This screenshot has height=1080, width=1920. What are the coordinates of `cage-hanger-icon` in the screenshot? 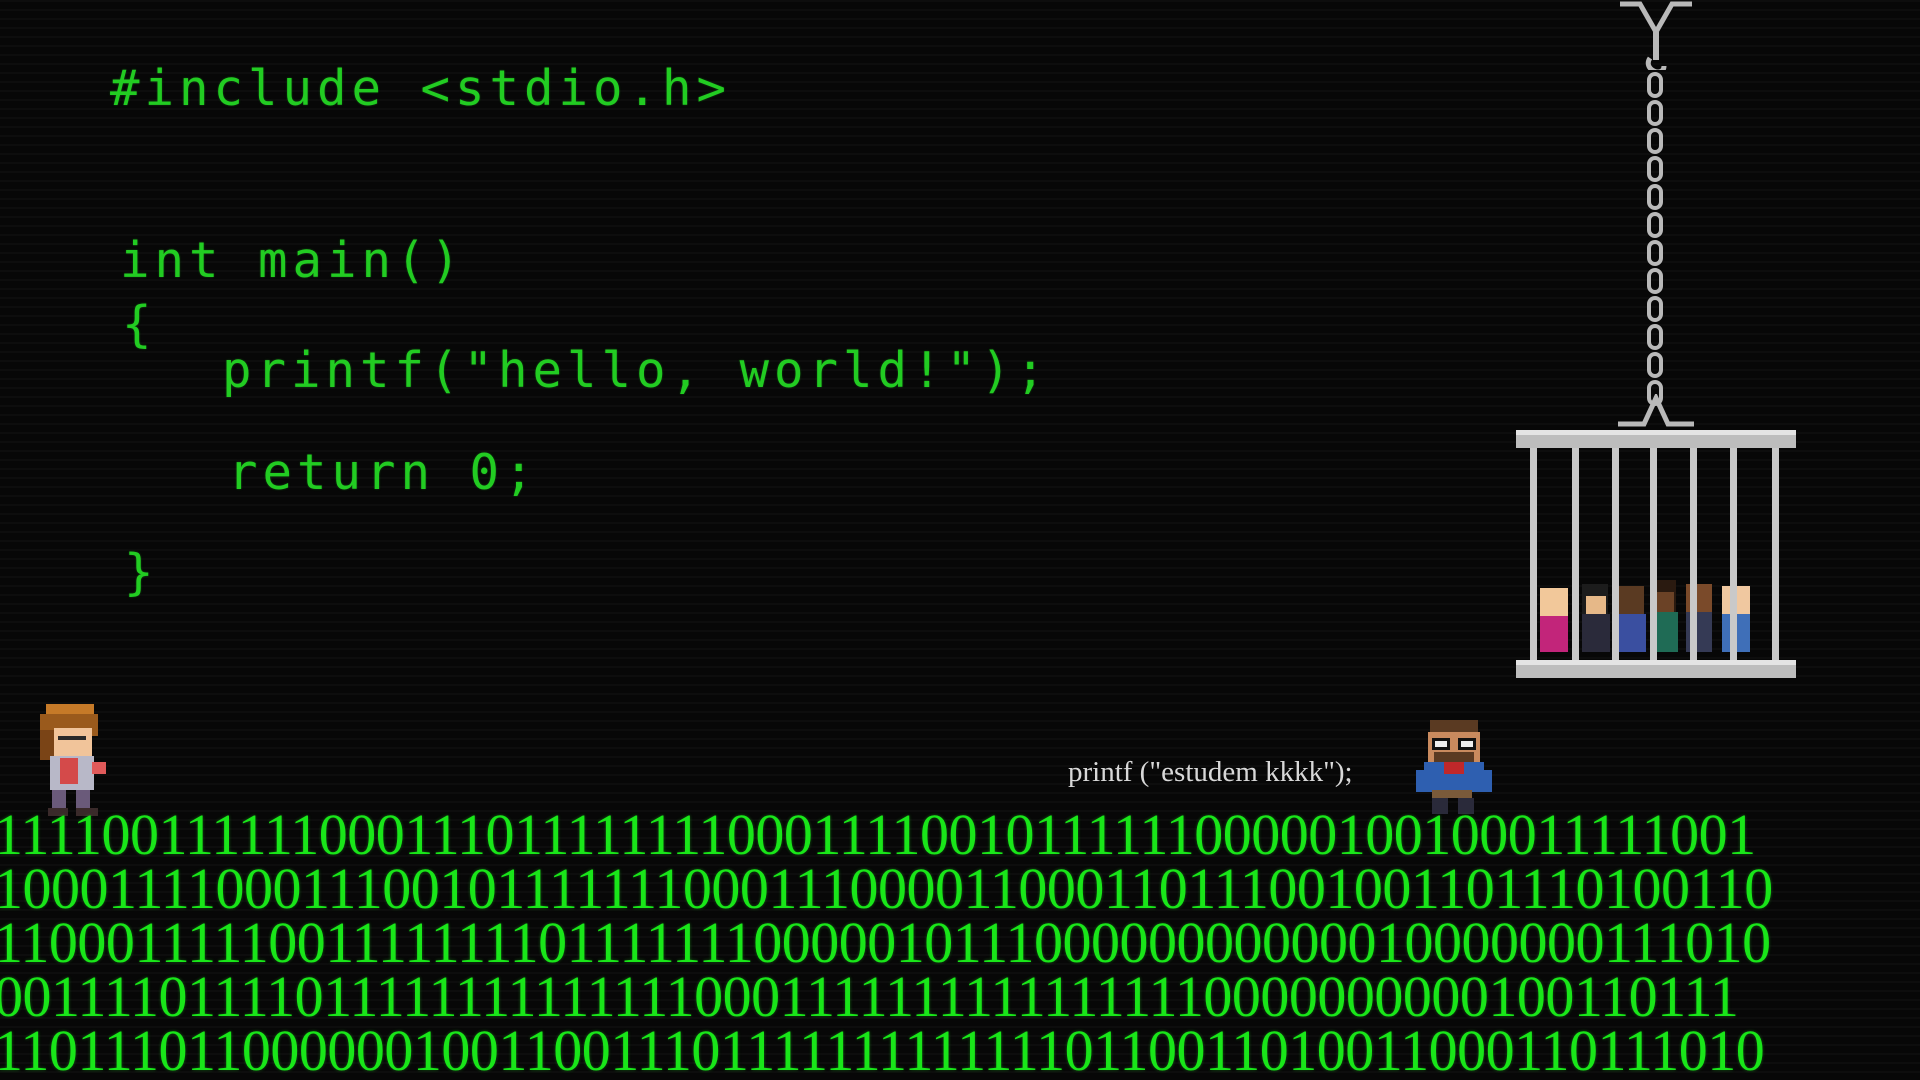 It's located at (1656, 410).